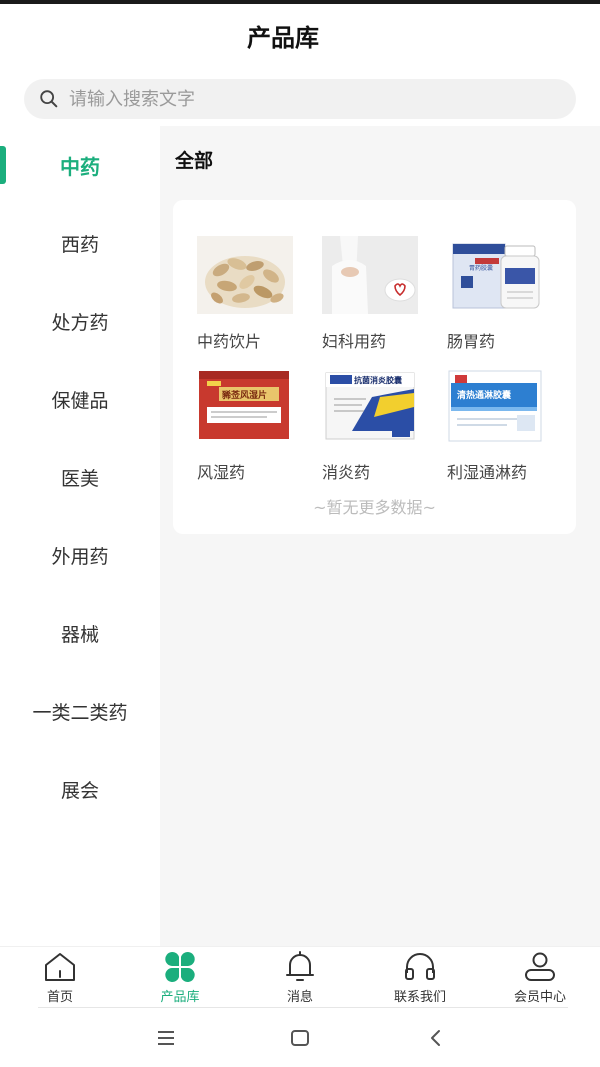 The height and width of the screenshot is (1067, 600). What do you see at coordinates (484, 396) in the screenshot?
I see `box-label: 清热通淋胶囊` at bounding box center [484, 396].